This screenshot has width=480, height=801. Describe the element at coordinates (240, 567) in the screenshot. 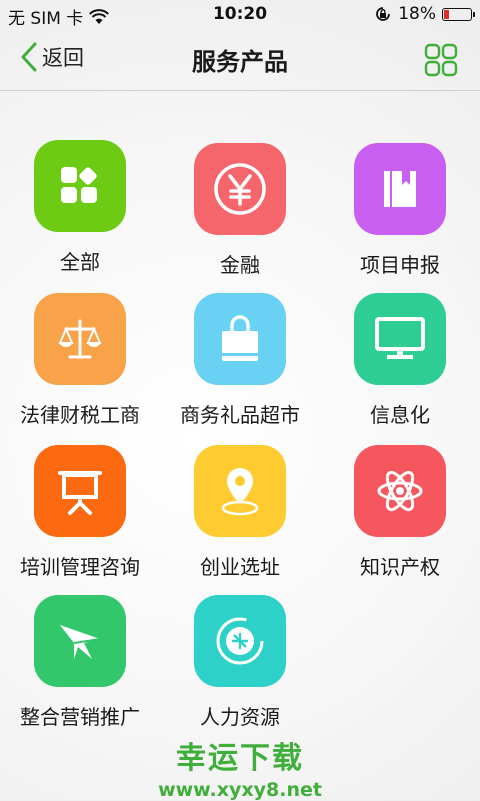

I see `tile-label: 创业选址` at that location.